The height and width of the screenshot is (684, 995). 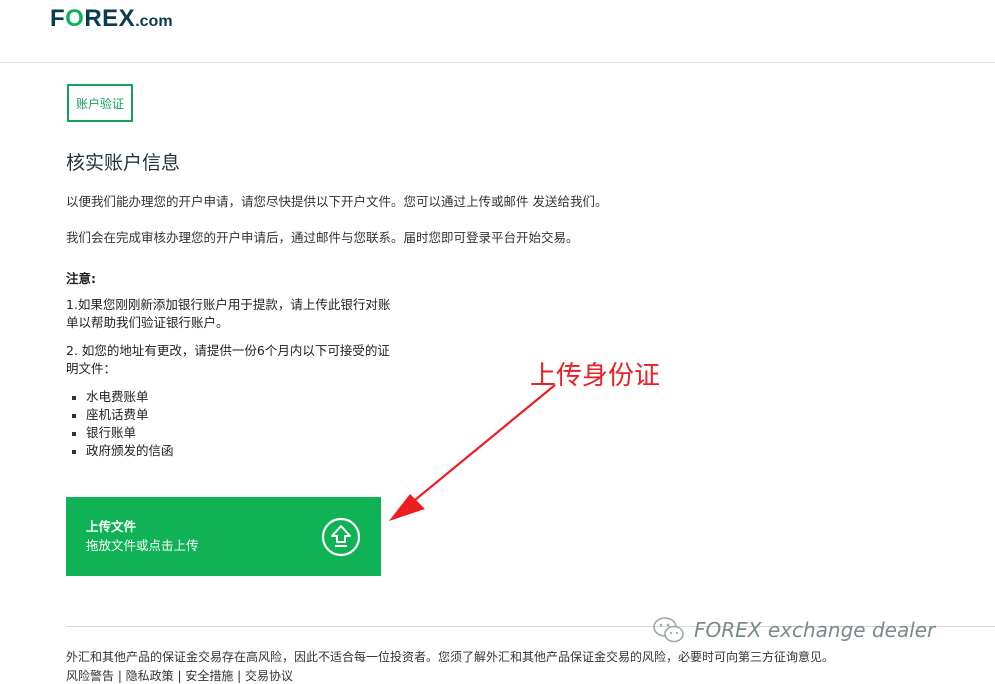 I want to click on logo-text-rex: REX, so click(x=110, y=18).